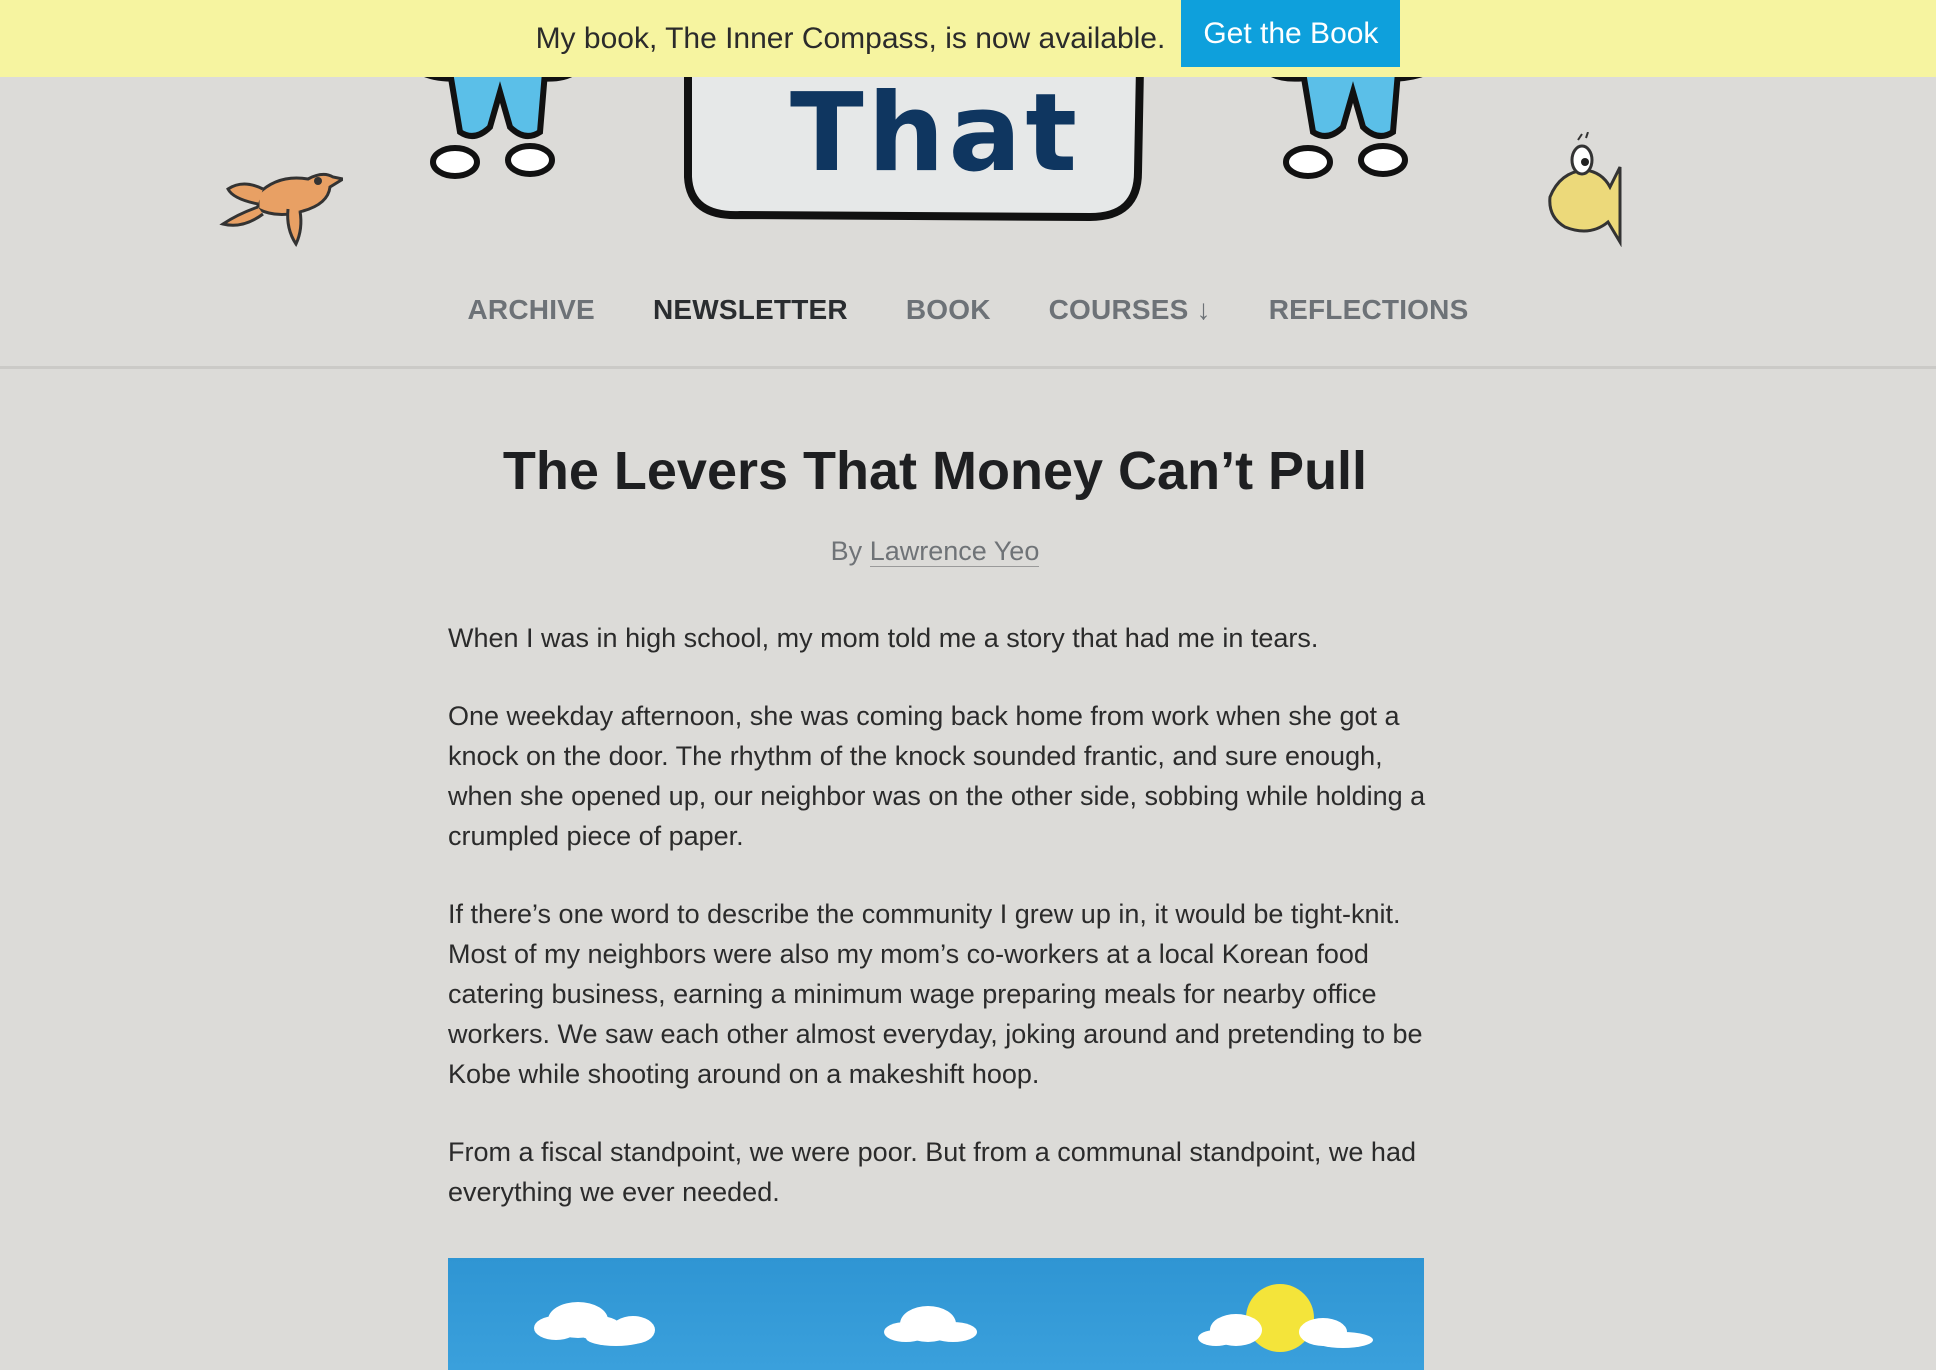 The height and width of the screenshot is (1370, 1936). I want to click on header-illustration: That, so click(968, 162).